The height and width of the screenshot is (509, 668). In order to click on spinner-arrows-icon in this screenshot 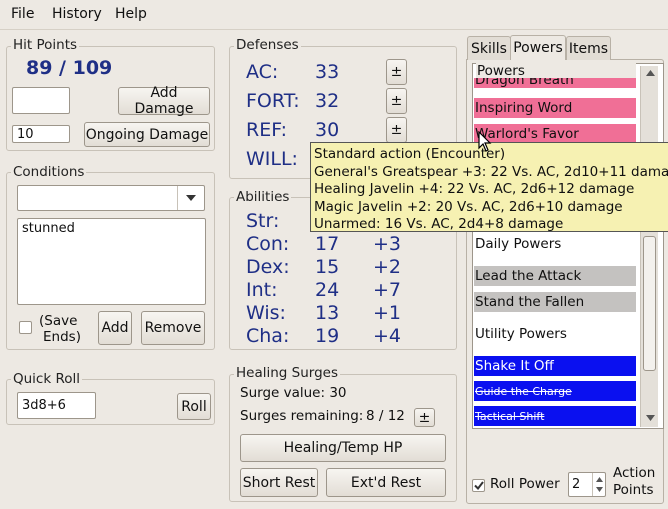, I will do `click(599, 484)`.